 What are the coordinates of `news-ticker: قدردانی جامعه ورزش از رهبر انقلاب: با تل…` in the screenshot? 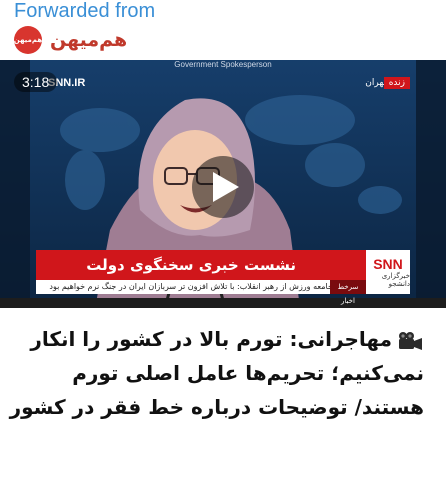 It's located at (201, 287).